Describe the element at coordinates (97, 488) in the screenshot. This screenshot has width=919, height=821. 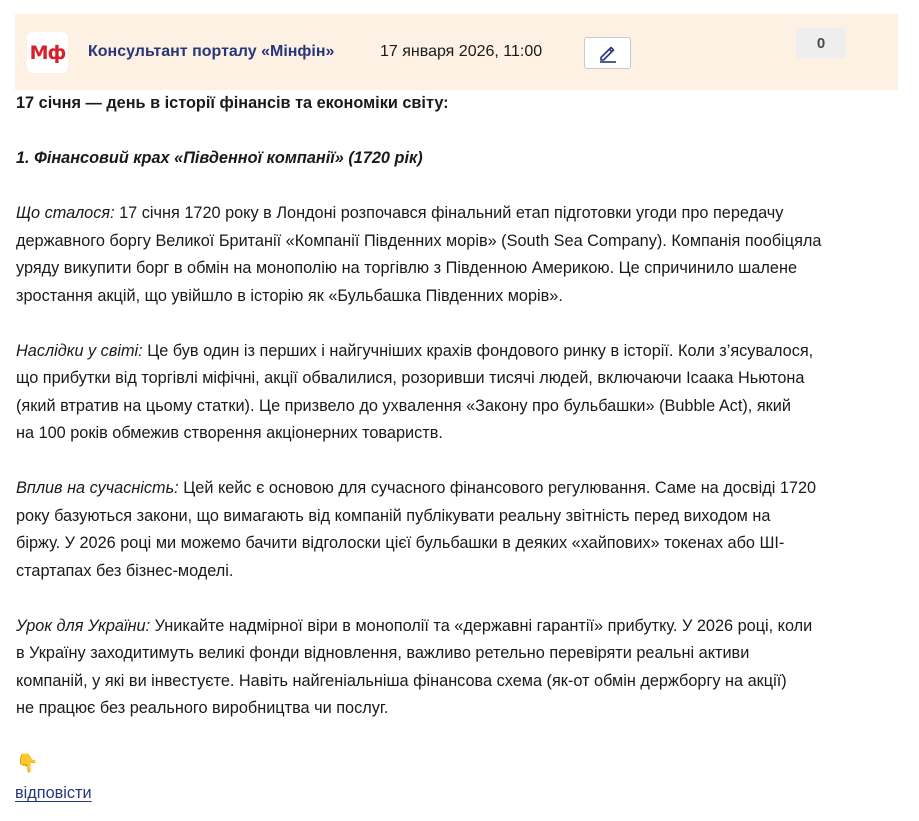
I see `paragraph-lead: Вплив на сучасність:` at that location.